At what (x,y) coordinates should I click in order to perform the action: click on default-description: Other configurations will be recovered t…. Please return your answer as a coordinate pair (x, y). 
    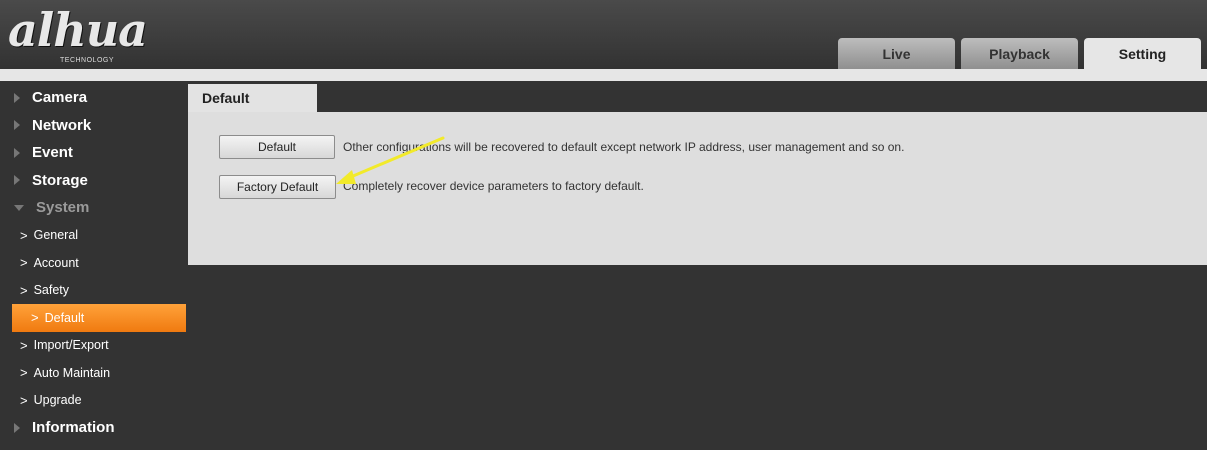
    Looking at the image, I should click on (624, 147).